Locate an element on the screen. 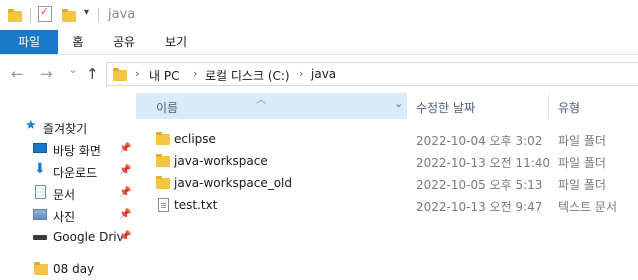 The image size is (638, 280). address-bar: › 내 PC › 로컬 디스크 (C:) › java is located at coordinates (372, 74).